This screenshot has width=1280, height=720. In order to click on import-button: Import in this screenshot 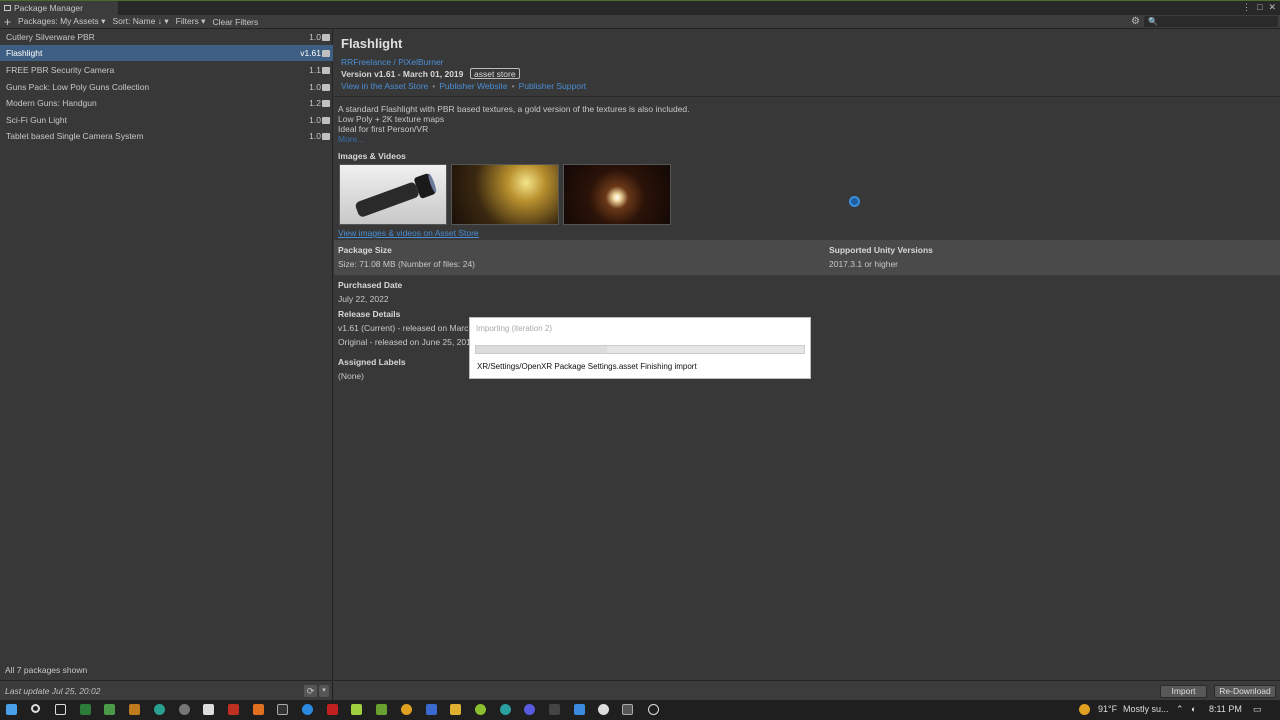, I will do `click(1183, 691)`.